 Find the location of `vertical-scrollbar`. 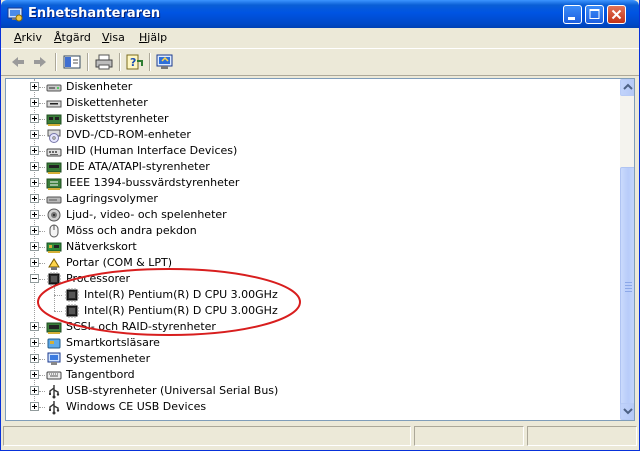

vertical-scrollbar is located at coordinates (627, 249).